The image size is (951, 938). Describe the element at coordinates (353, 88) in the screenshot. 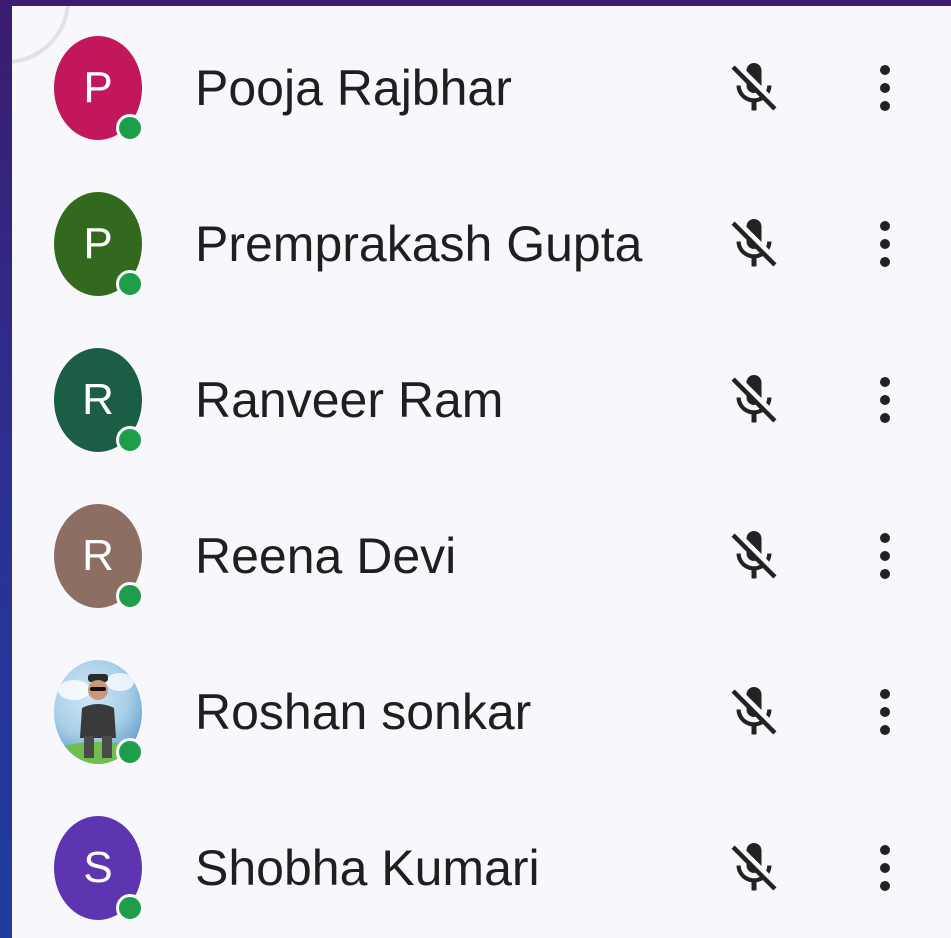

I see `participant-name: Pooja Rajbhar` at that location.